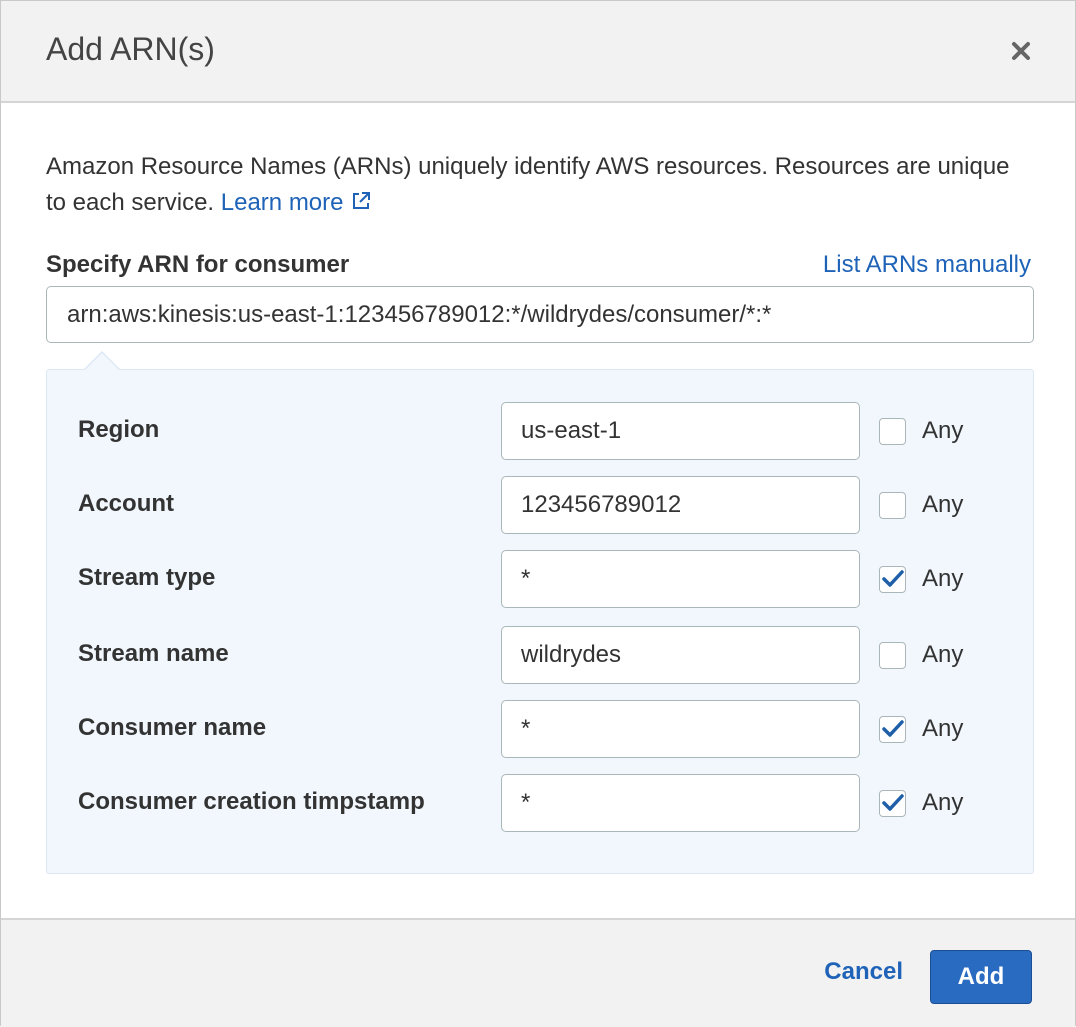 The width and height of the screenshot is (1076, 1027). Describe the element at coordinates (921, 729) in the screenshot. I see `consumer-name-any-toggle: Any` at that location.